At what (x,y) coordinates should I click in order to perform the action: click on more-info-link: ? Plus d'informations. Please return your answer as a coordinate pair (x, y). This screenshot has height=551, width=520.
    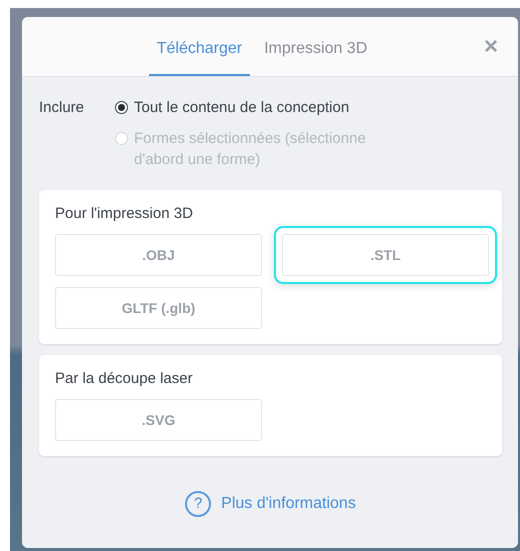
    Looking at the image, I should click on (270, 503).